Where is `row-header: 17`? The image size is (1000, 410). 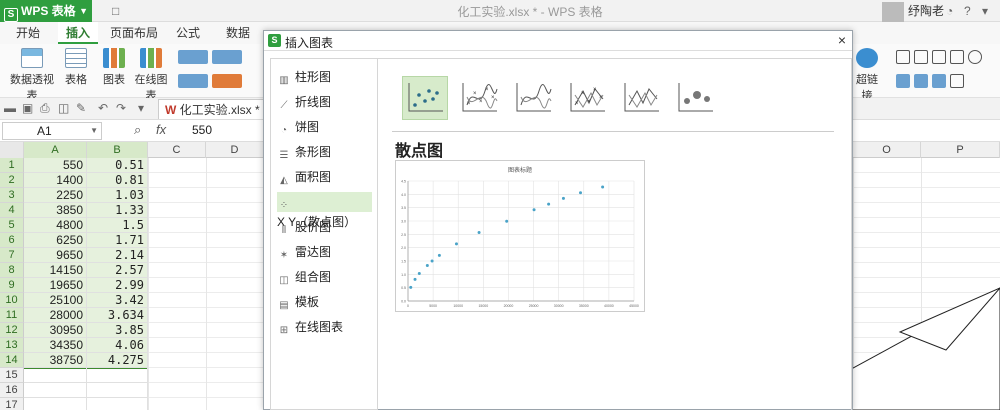
row-header: 17 is located at coordinates (12, 404).